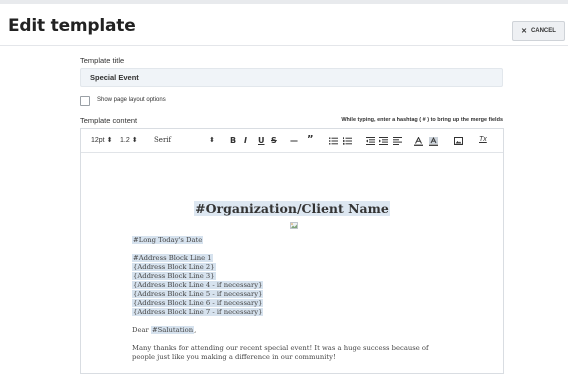 The width and height of the screenshot is (568, 374). I want to click on horizontal-rule-button: —, so click(294, 140).